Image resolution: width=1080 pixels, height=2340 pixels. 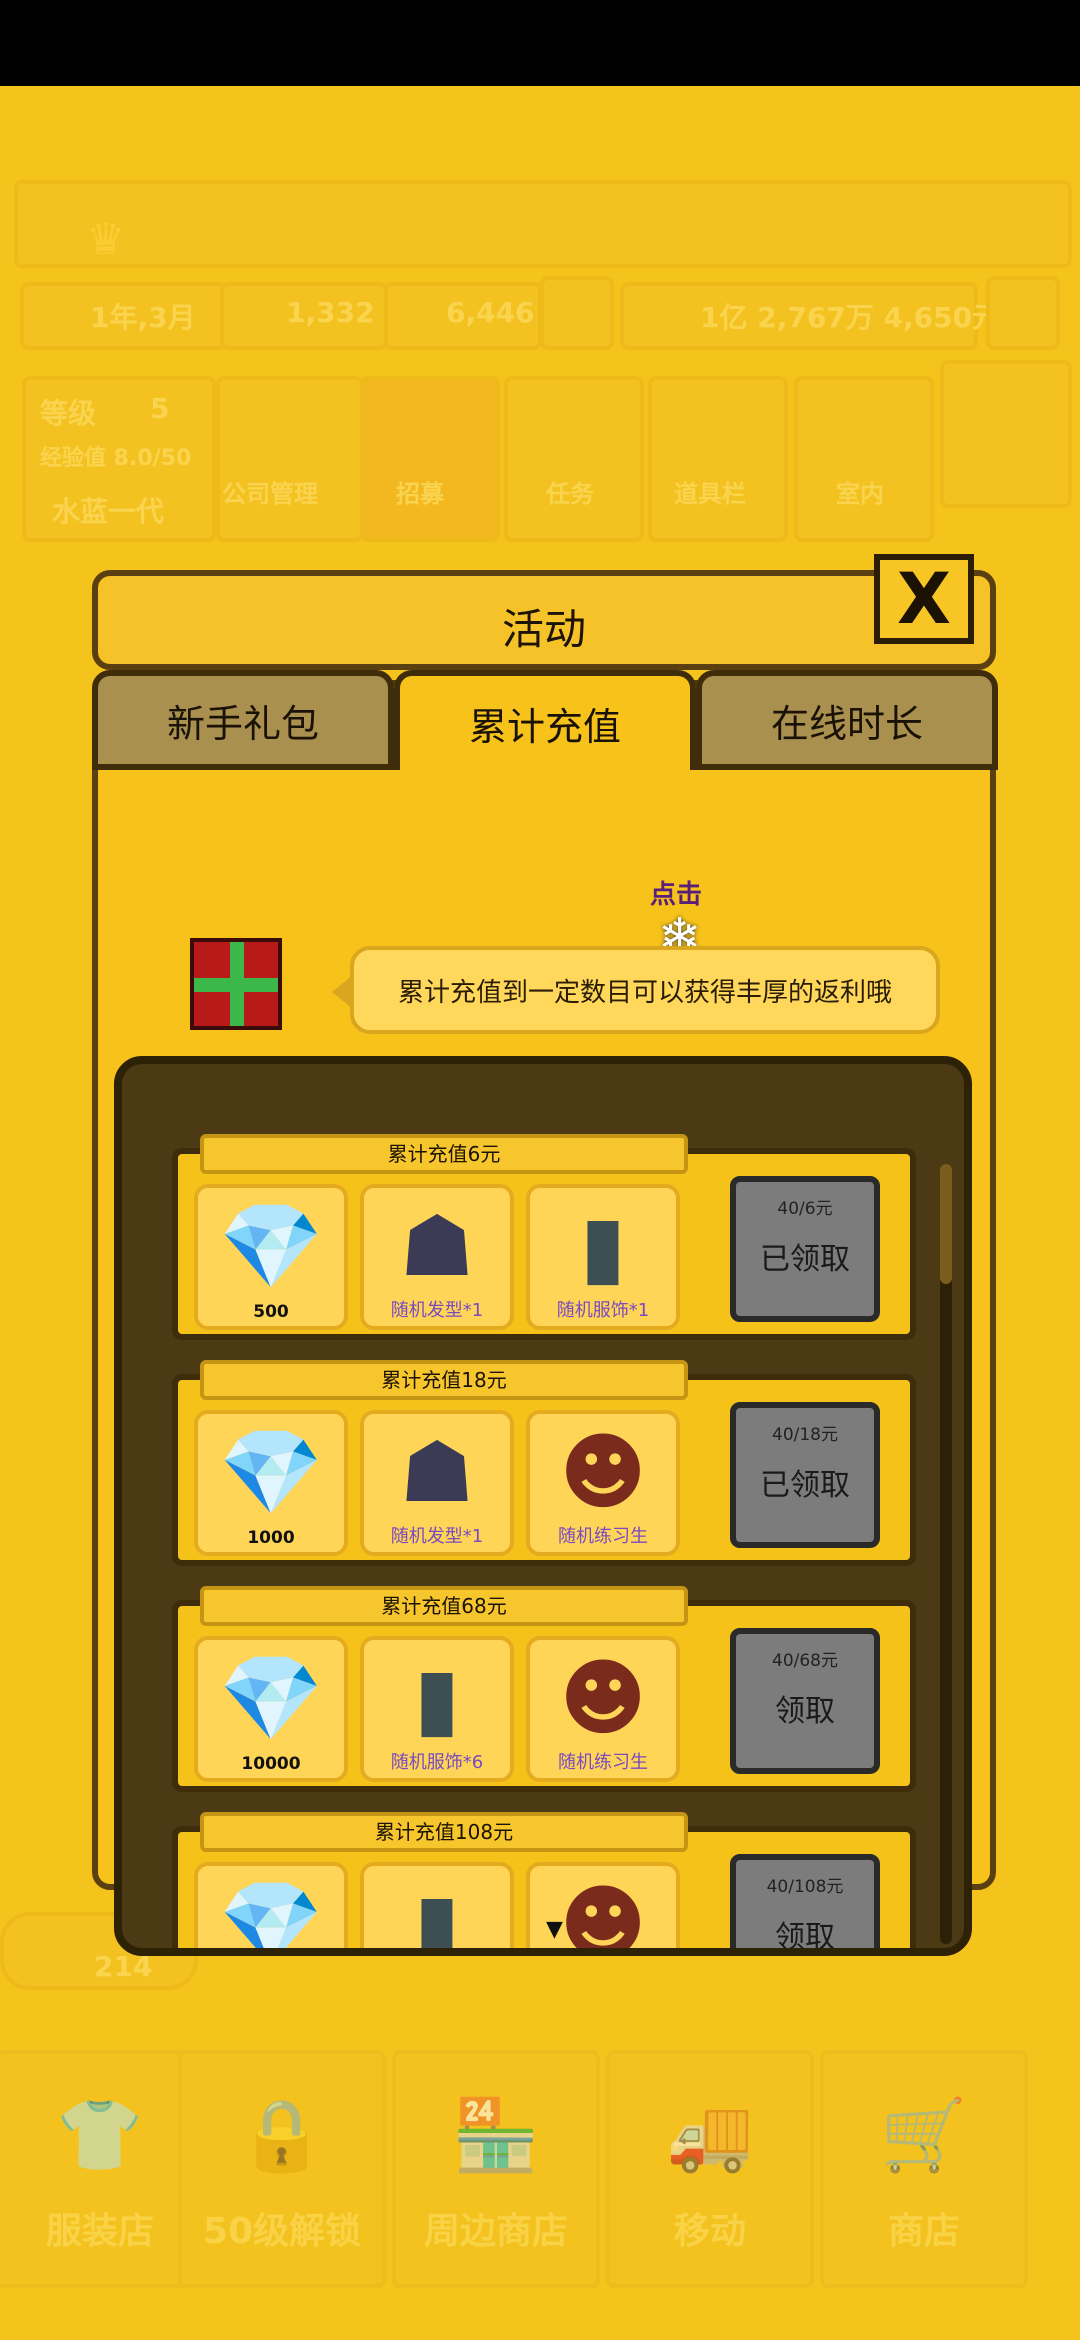 I want to click on tab-cumulative-recharge: 累计充值, so click(x=545, y=720).